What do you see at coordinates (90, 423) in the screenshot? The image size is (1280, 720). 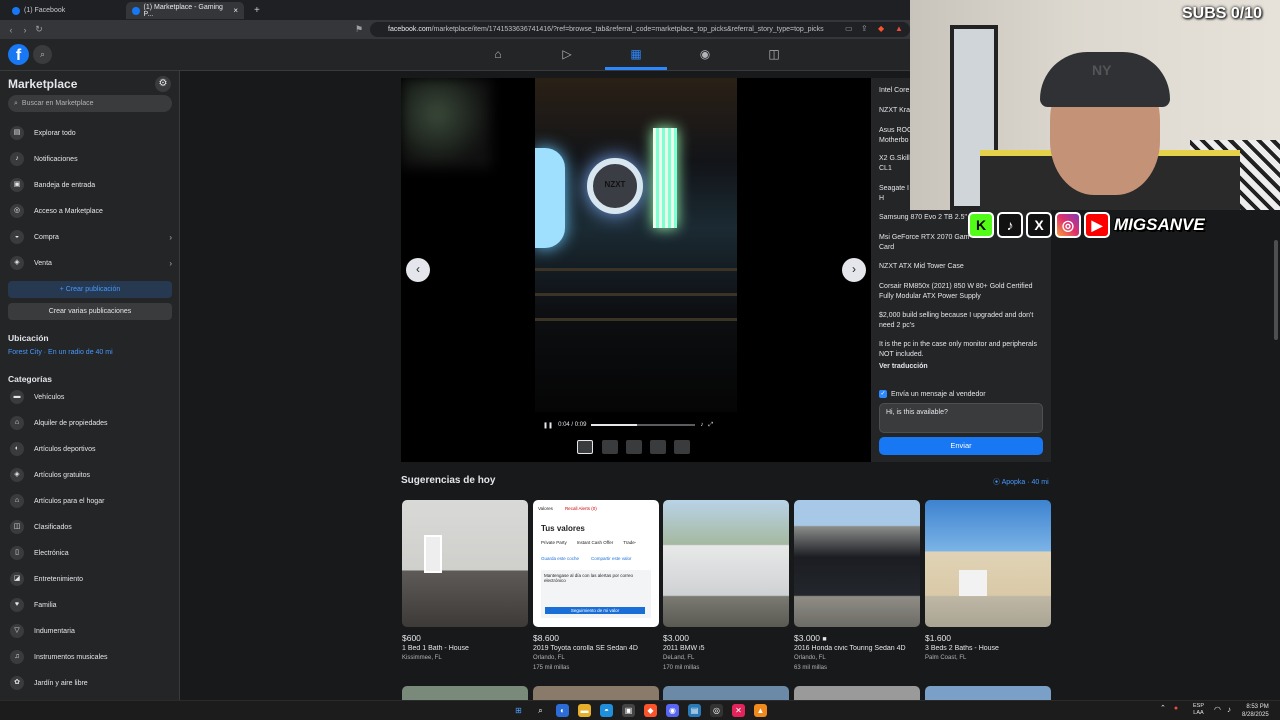 I see `category-item: ⌂ Alquiler de propiedades` at bounding box center [90, 423].